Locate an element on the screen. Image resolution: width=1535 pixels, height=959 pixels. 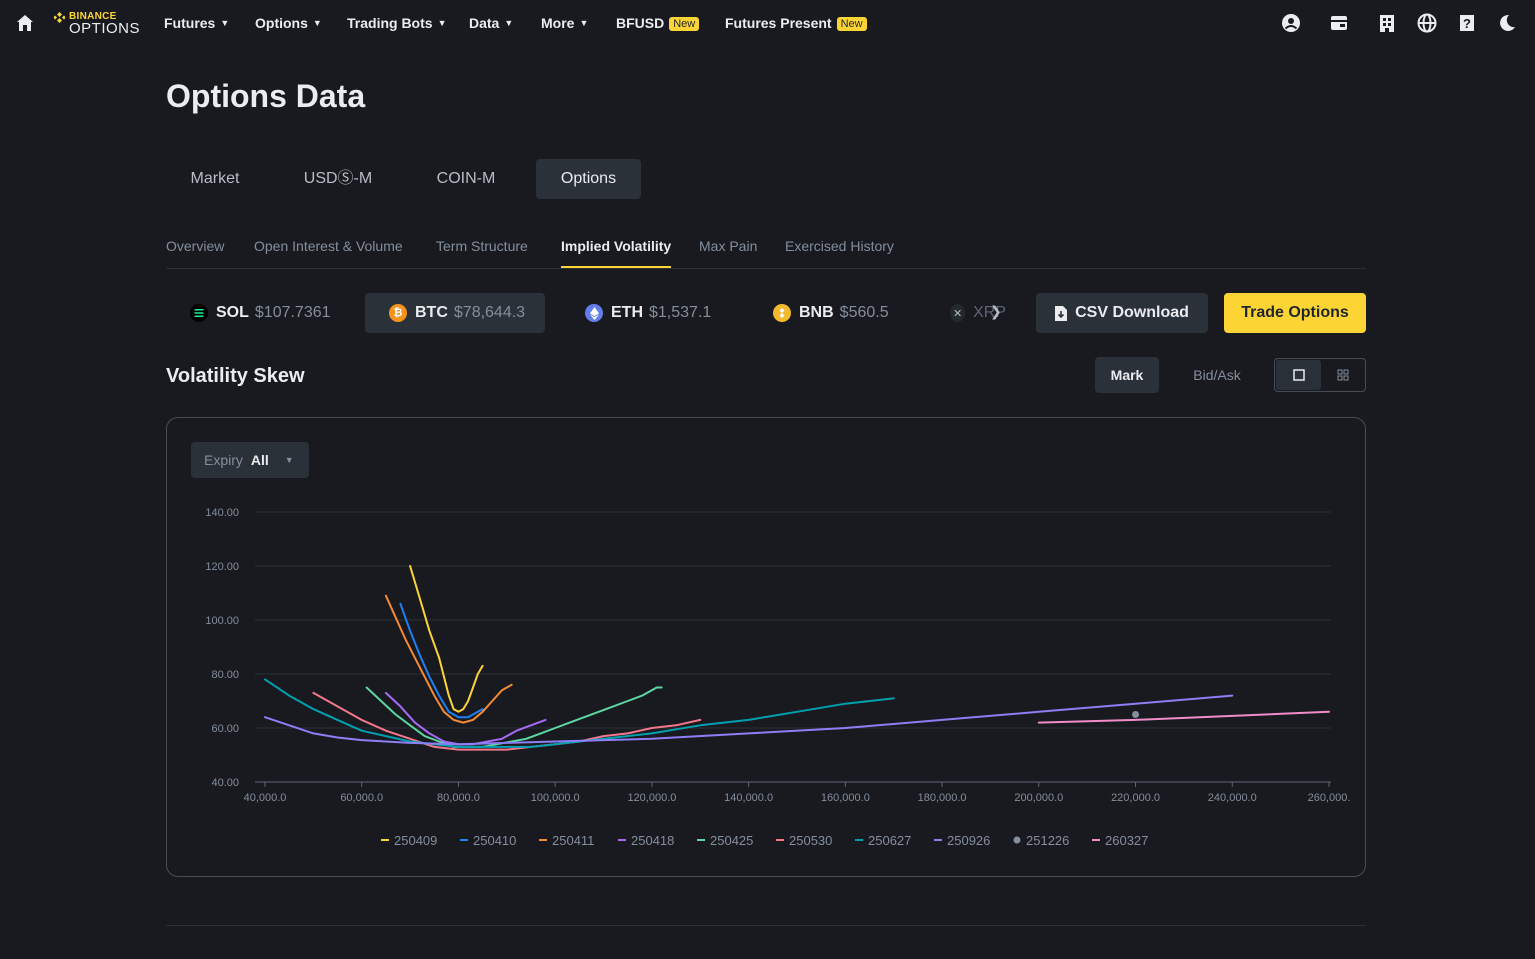
nav-futures: Futures ▼ is located at coordinates (196, 23).